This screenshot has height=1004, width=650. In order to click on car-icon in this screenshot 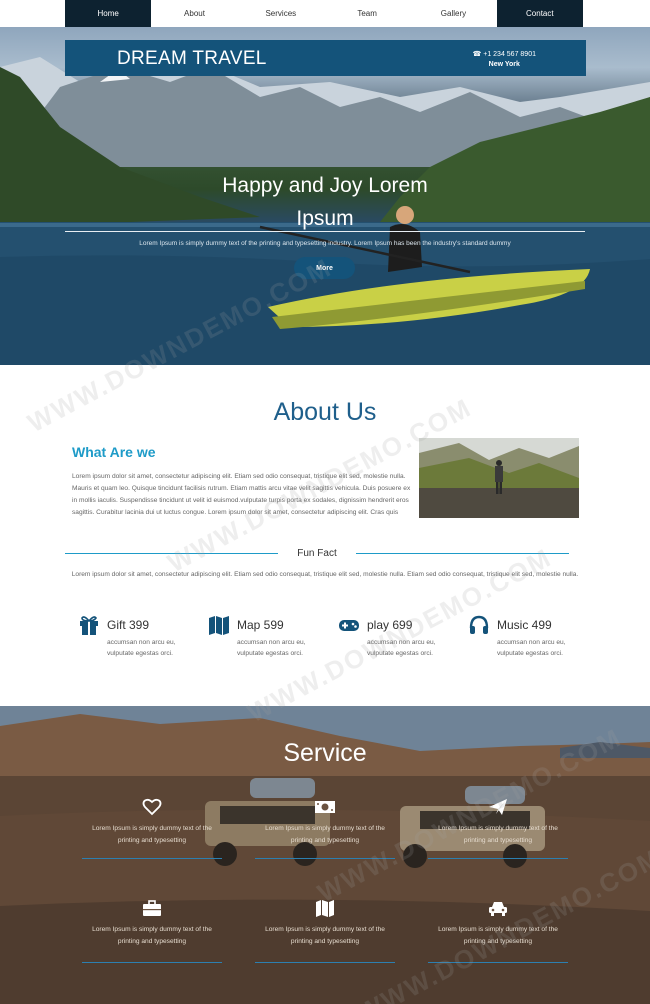, I will do `click(498, 909)`.